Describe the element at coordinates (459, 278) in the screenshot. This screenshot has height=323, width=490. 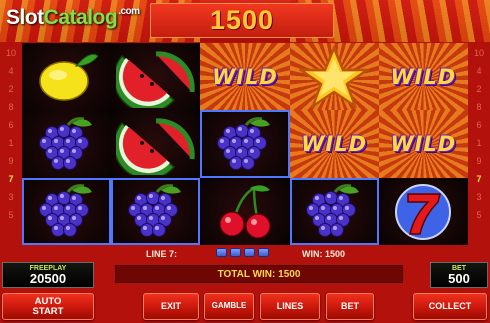
I see `bet-value: 500` at that location.